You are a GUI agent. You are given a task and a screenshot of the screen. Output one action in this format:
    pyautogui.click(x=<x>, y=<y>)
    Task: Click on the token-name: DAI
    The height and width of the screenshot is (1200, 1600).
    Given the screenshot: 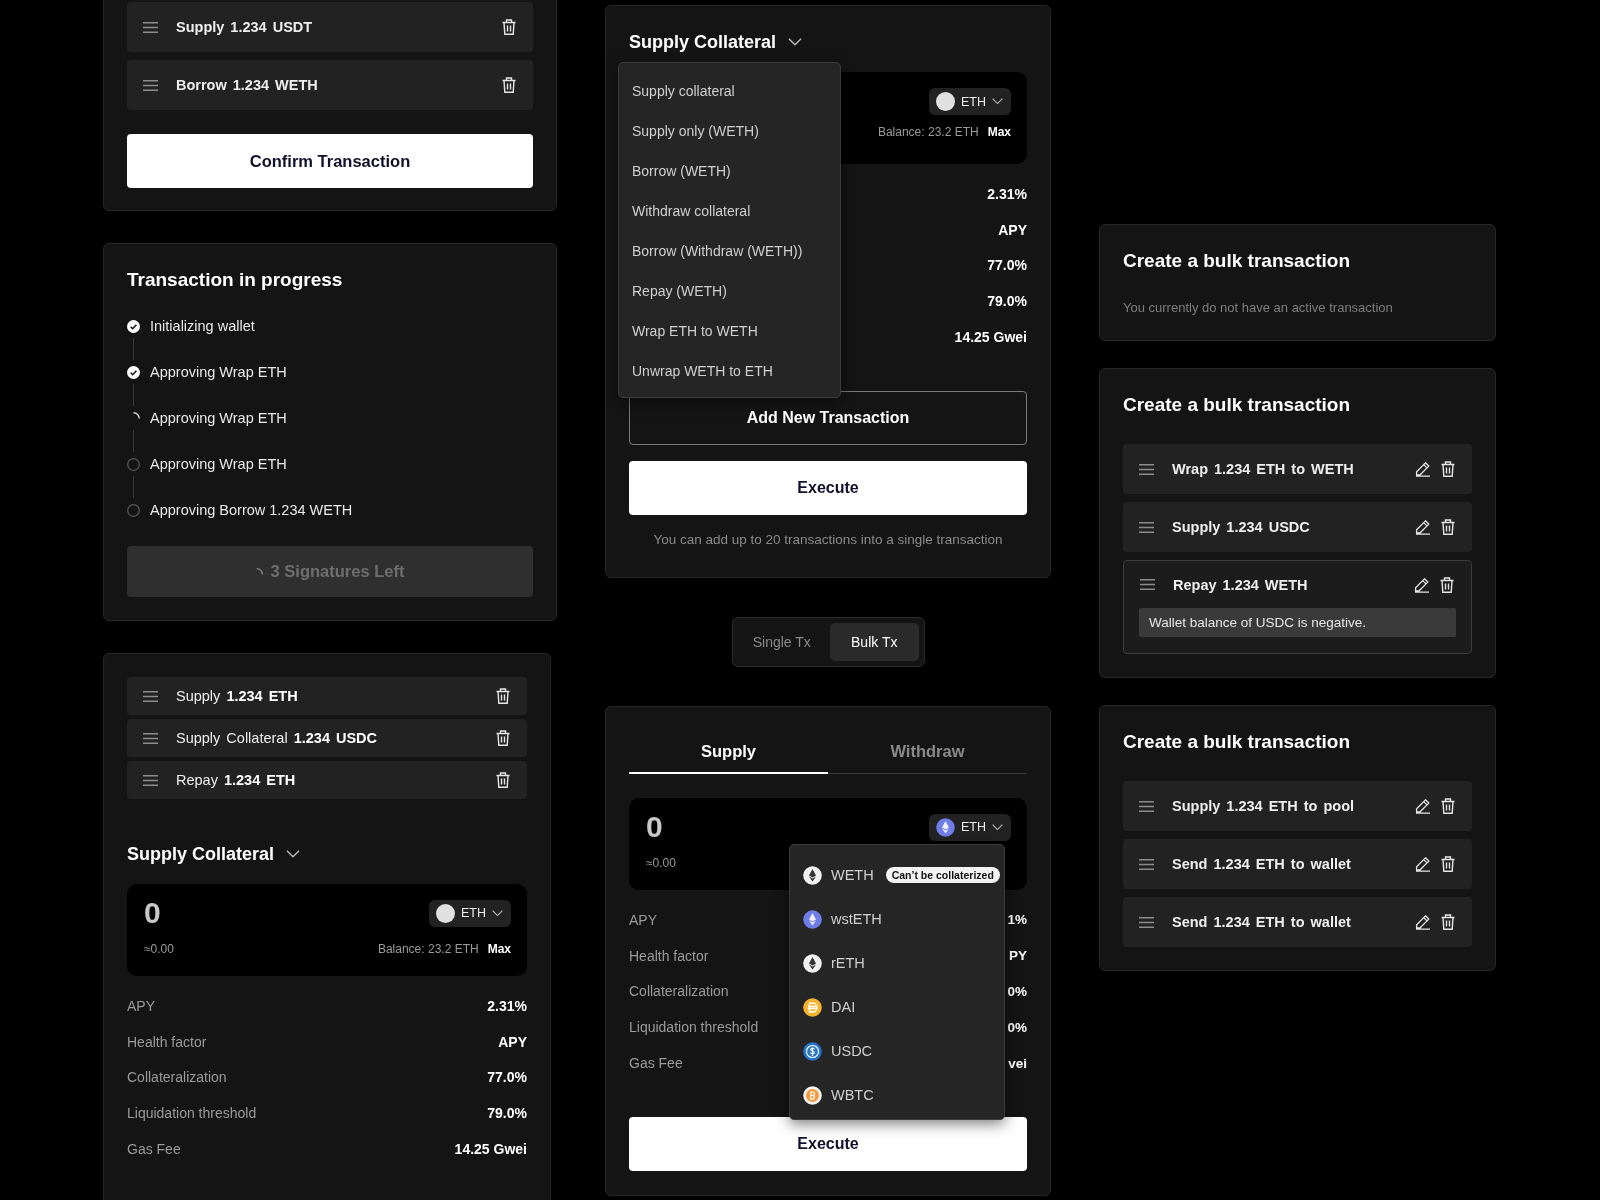 What is the action you would take?
    pyautogui.click(x=843, y=1007)
    